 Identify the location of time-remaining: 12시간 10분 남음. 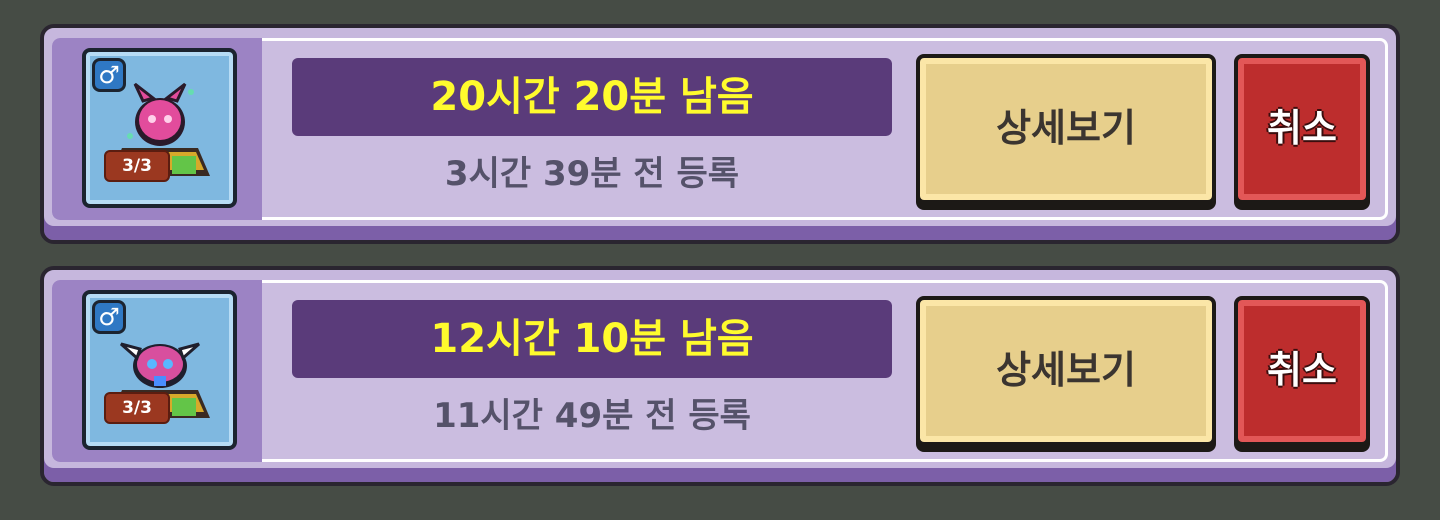
(592, 339).